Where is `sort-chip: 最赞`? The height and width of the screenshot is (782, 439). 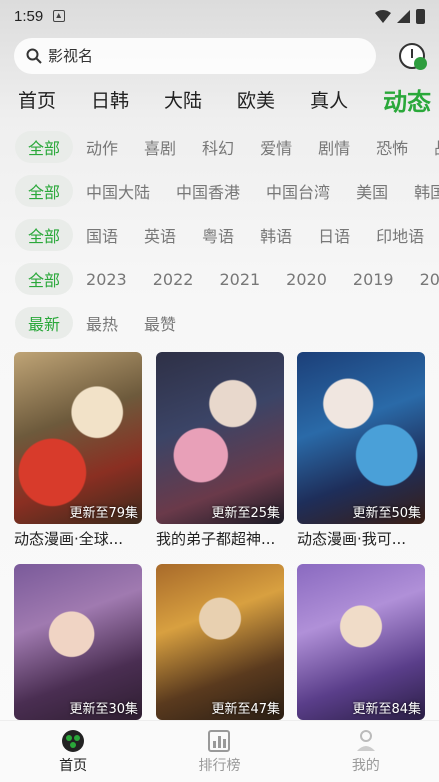 sort-chip: 最赞 is located at coordinates (160, 323).